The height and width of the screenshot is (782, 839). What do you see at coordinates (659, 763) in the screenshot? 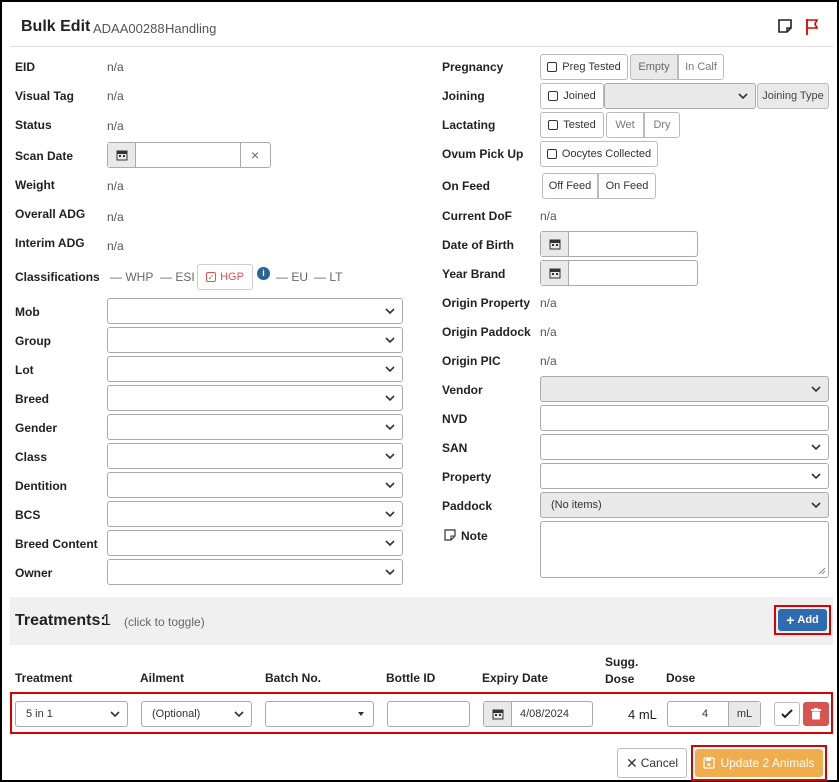
I see `cancel-label: Cancel` at bounding box center [659, 763].